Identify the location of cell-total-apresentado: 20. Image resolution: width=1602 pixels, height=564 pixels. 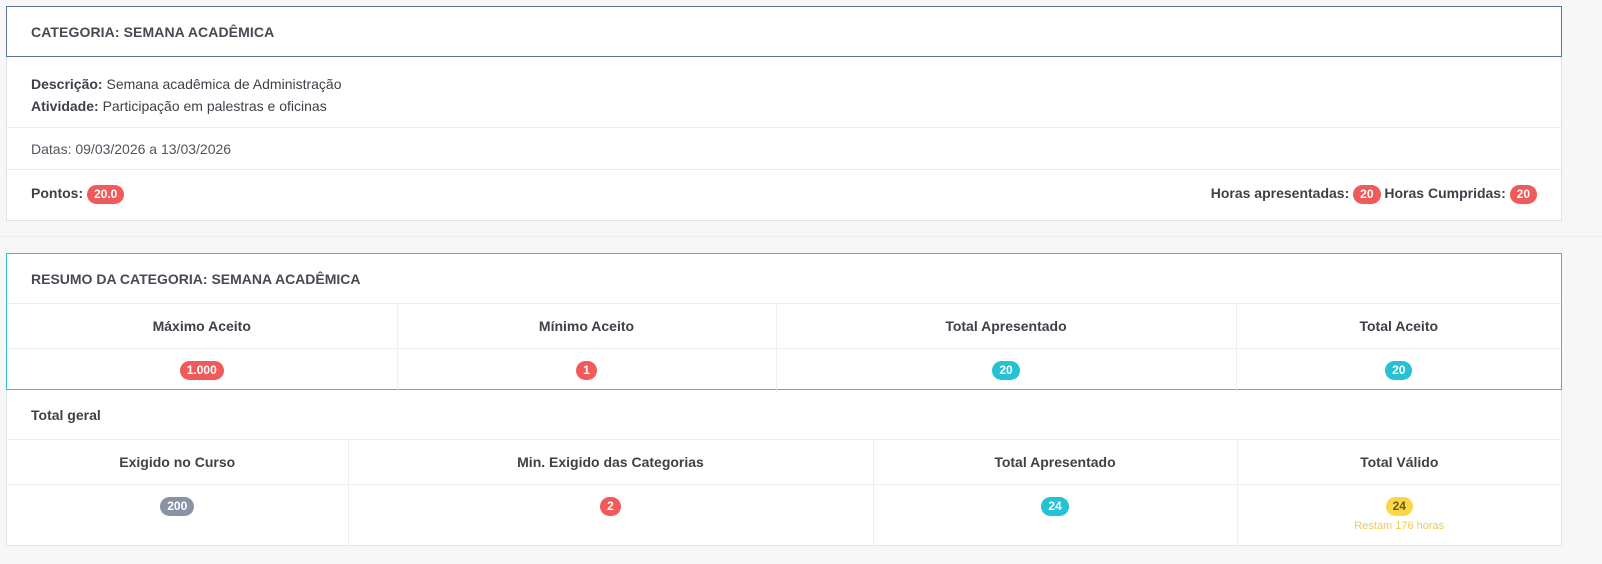
(1005, 370).